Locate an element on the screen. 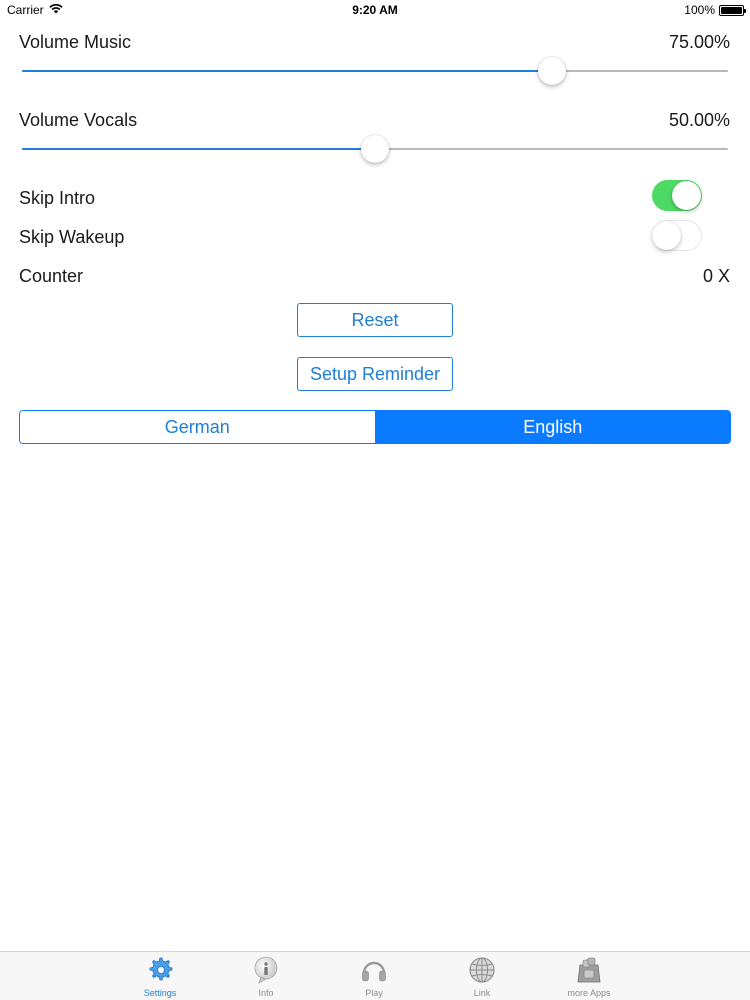 The width and height of the screenshot is (750, 1000). status-bar: Carrier 9:20 AM 100% is located at coordinates (375, 10).